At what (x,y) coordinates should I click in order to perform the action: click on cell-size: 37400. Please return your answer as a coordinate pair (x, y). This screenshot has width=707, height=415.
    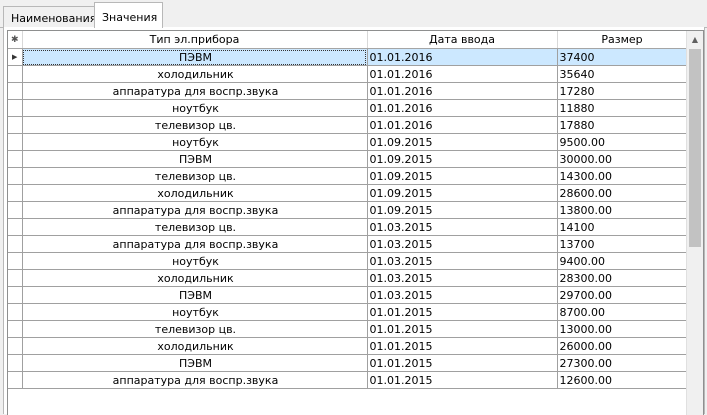
    Looking at the image, I should click on (622, 57).